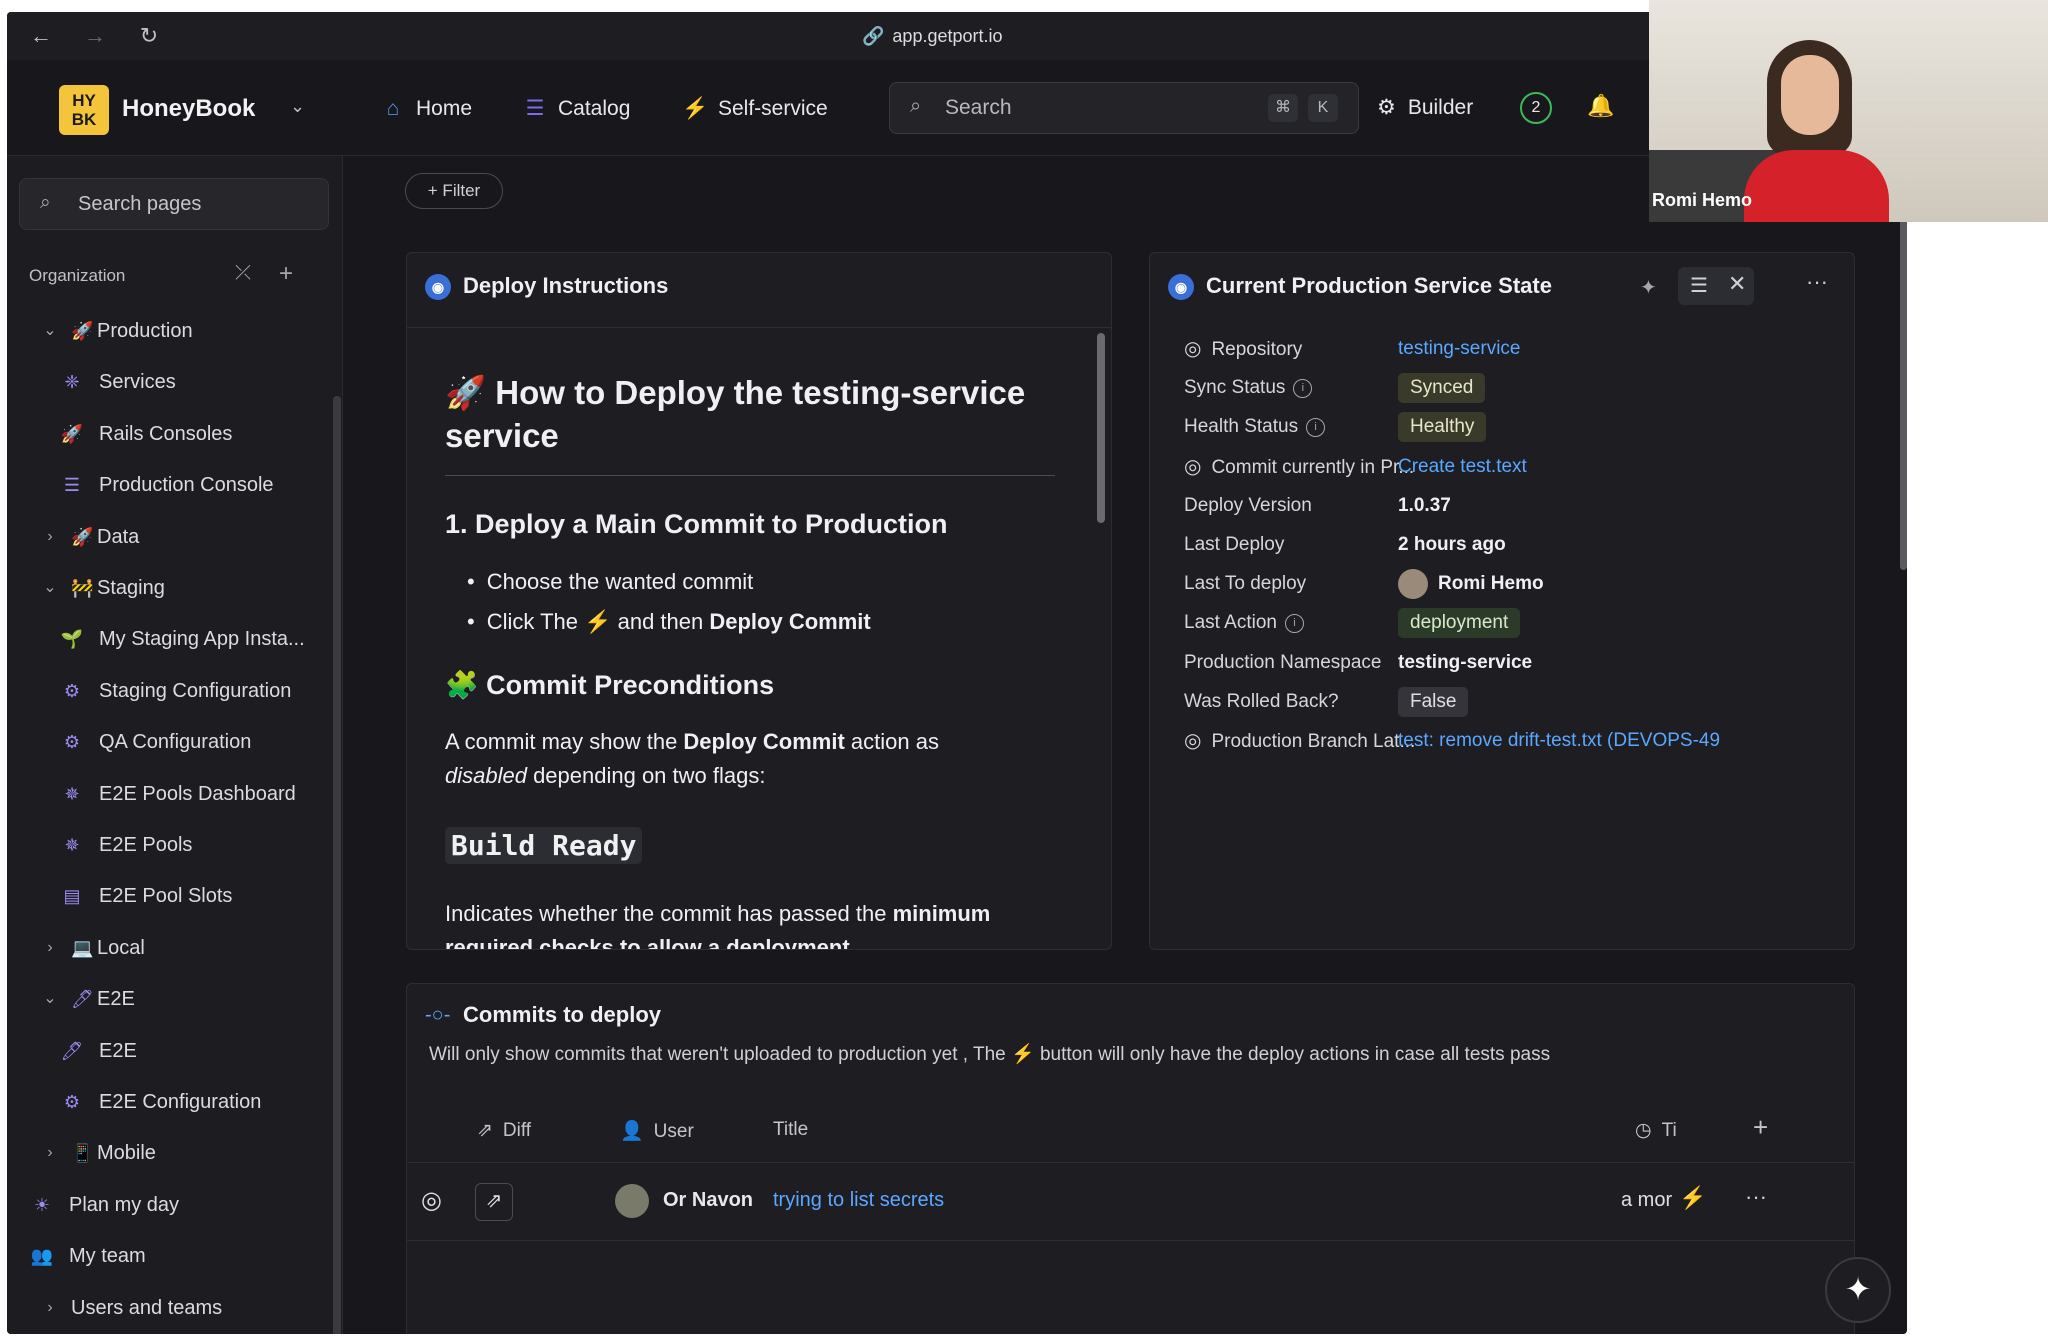 This screenshot has height=1343, width=2048. What do you see at coordinates (1817, 282) in the screenshot?
I see `more-options-icon: ···` at bounding box center [1817, 282].